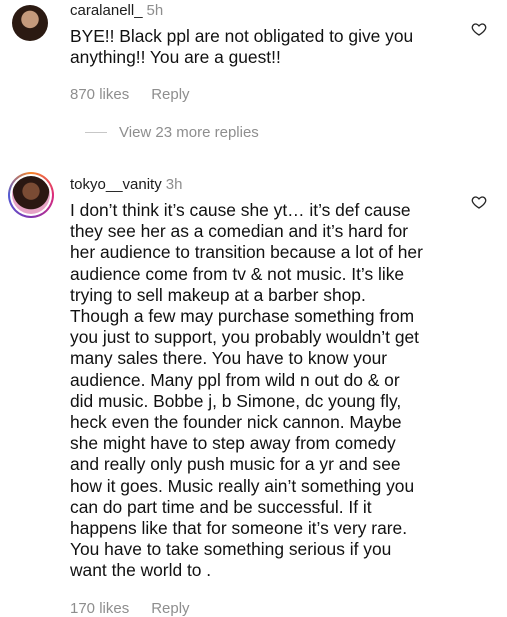 The image size is (507, 617). What do you see at coordinates (265, 94) in the screenshot?
I see `comment-meta: 870 likes Reply` at bounding box center [265, 94].